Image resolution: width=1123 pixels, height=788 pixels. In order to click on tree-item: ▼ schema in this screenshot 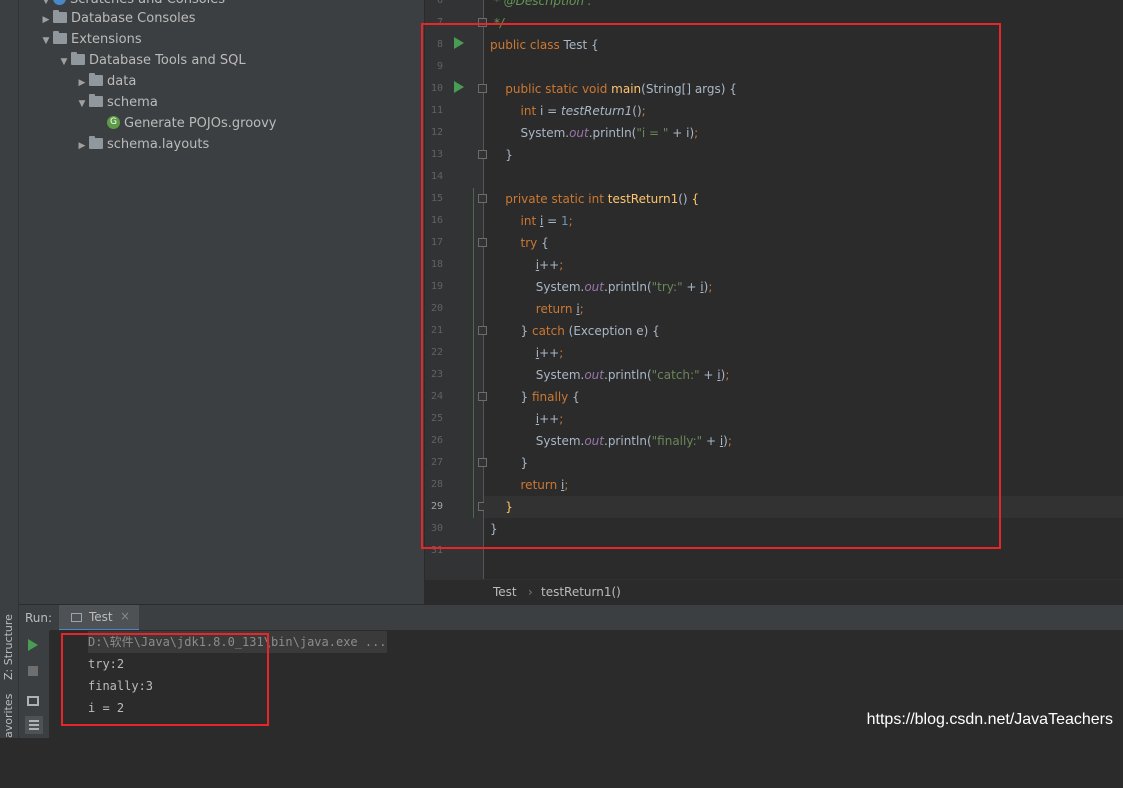, I will do `click(116, 102)`.